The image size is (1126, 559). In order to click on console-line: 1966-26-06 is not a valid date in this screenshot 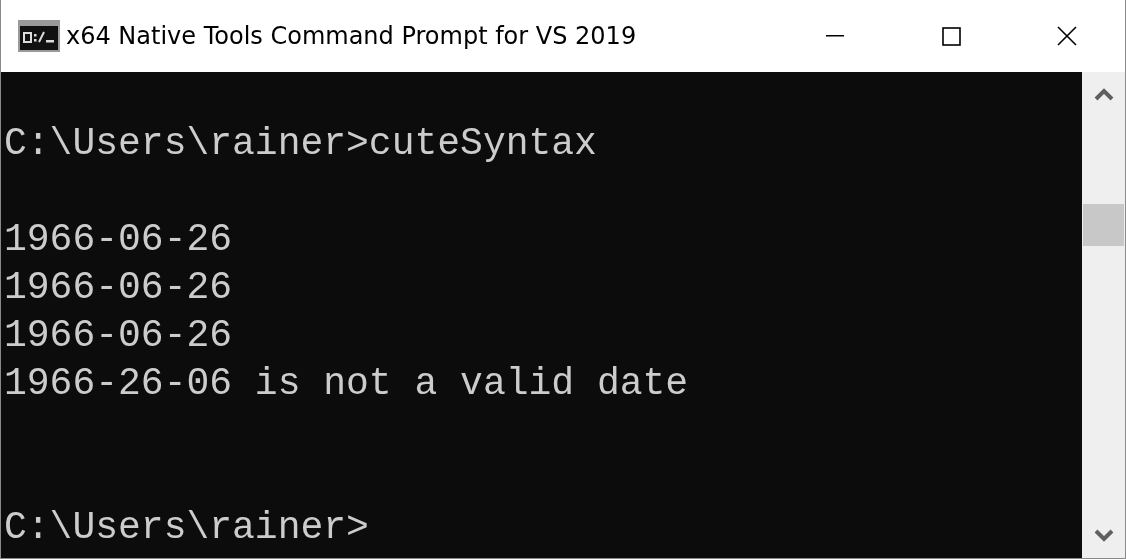, I will do `click(346, 383)`.